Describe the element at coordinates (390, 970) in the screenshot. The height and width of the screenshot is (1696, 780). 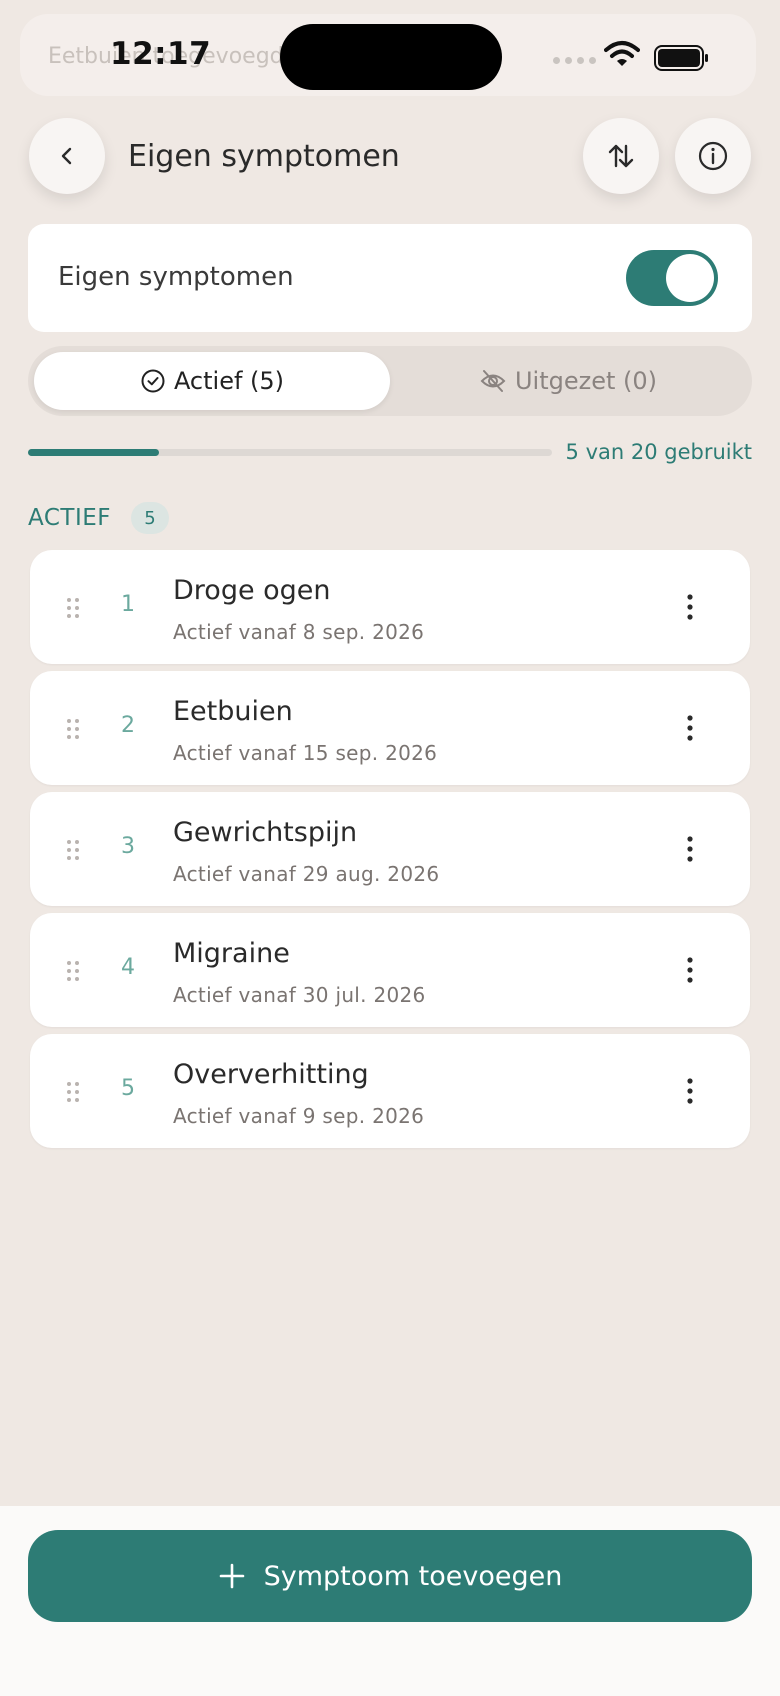
I see `list-item: 4 Migraine Actief vanaf 30 jul. 2026` at that location.